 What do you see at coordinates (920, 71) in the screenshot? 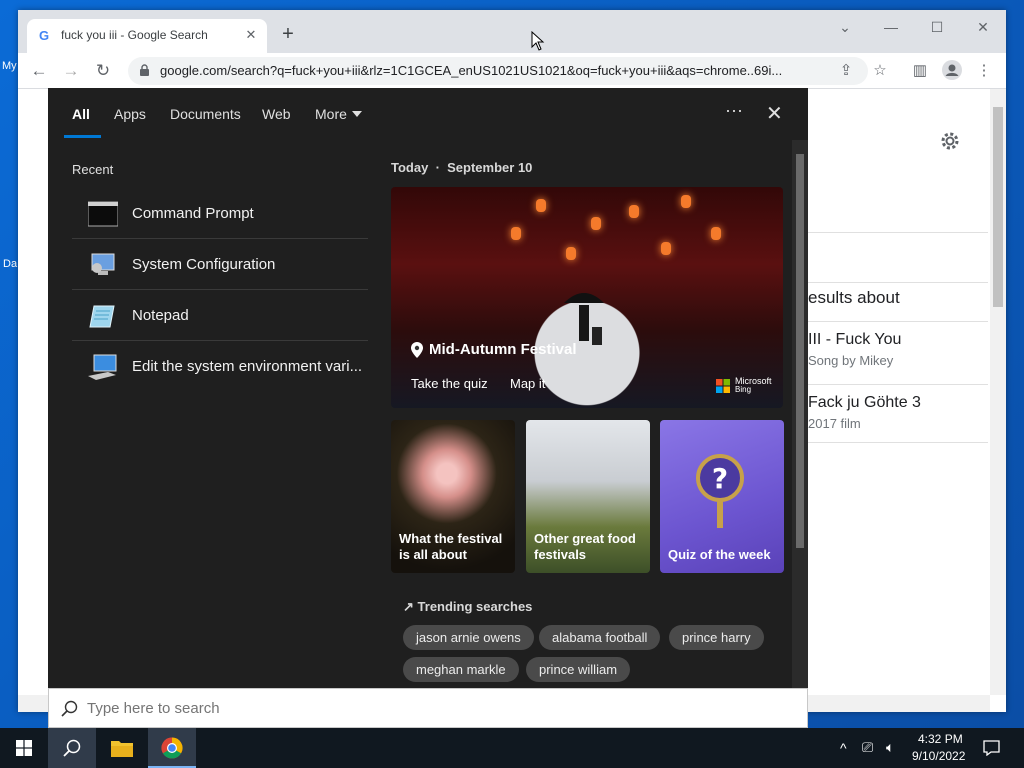
I see `side-panel-icon: ▥` at bounding box center [920, 71].